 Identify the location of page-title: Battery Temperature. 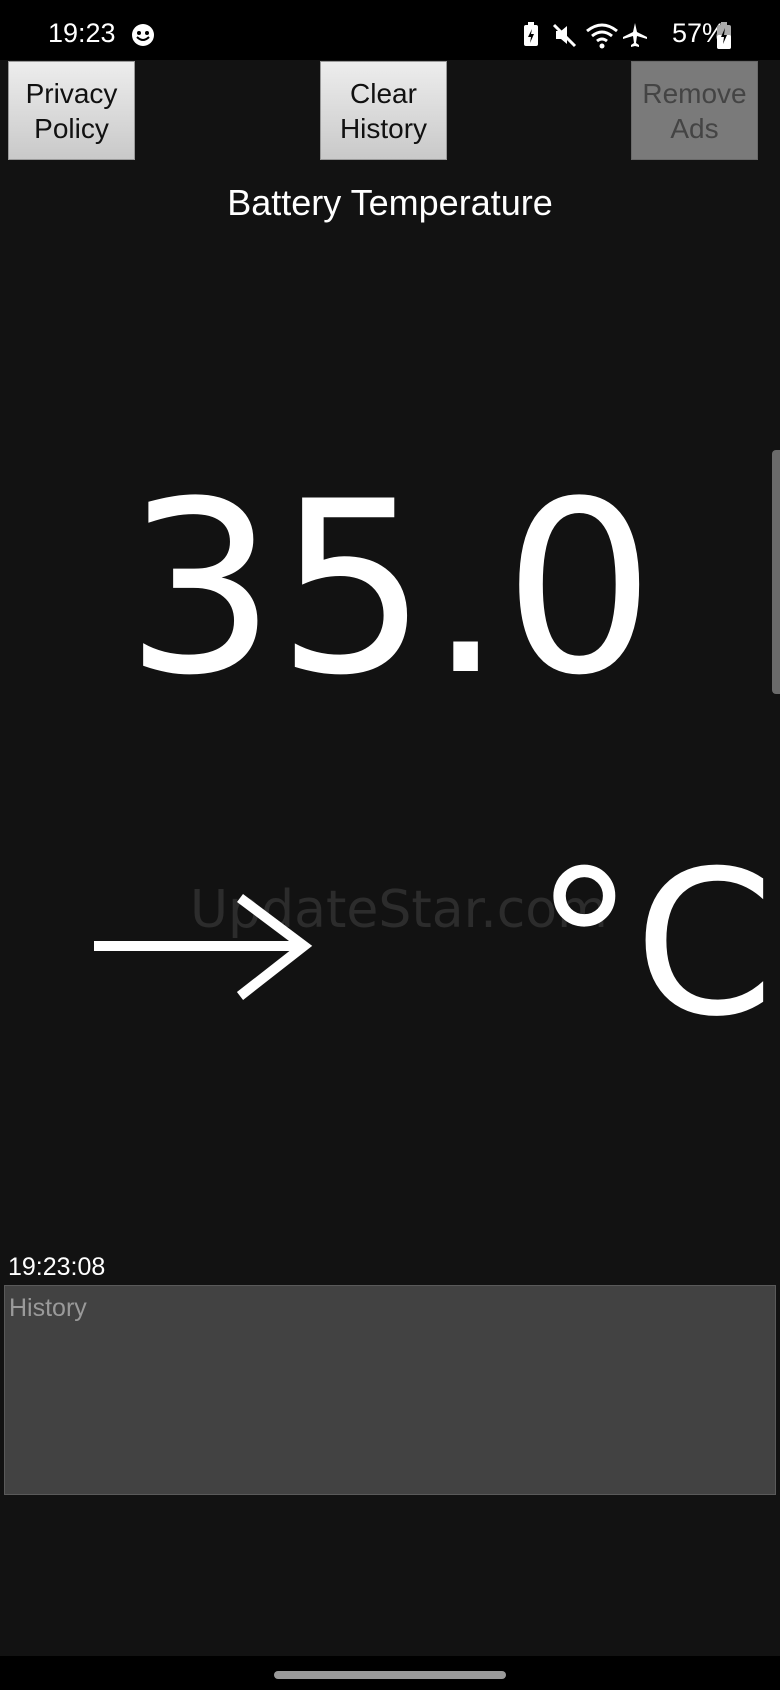
(390, 202).